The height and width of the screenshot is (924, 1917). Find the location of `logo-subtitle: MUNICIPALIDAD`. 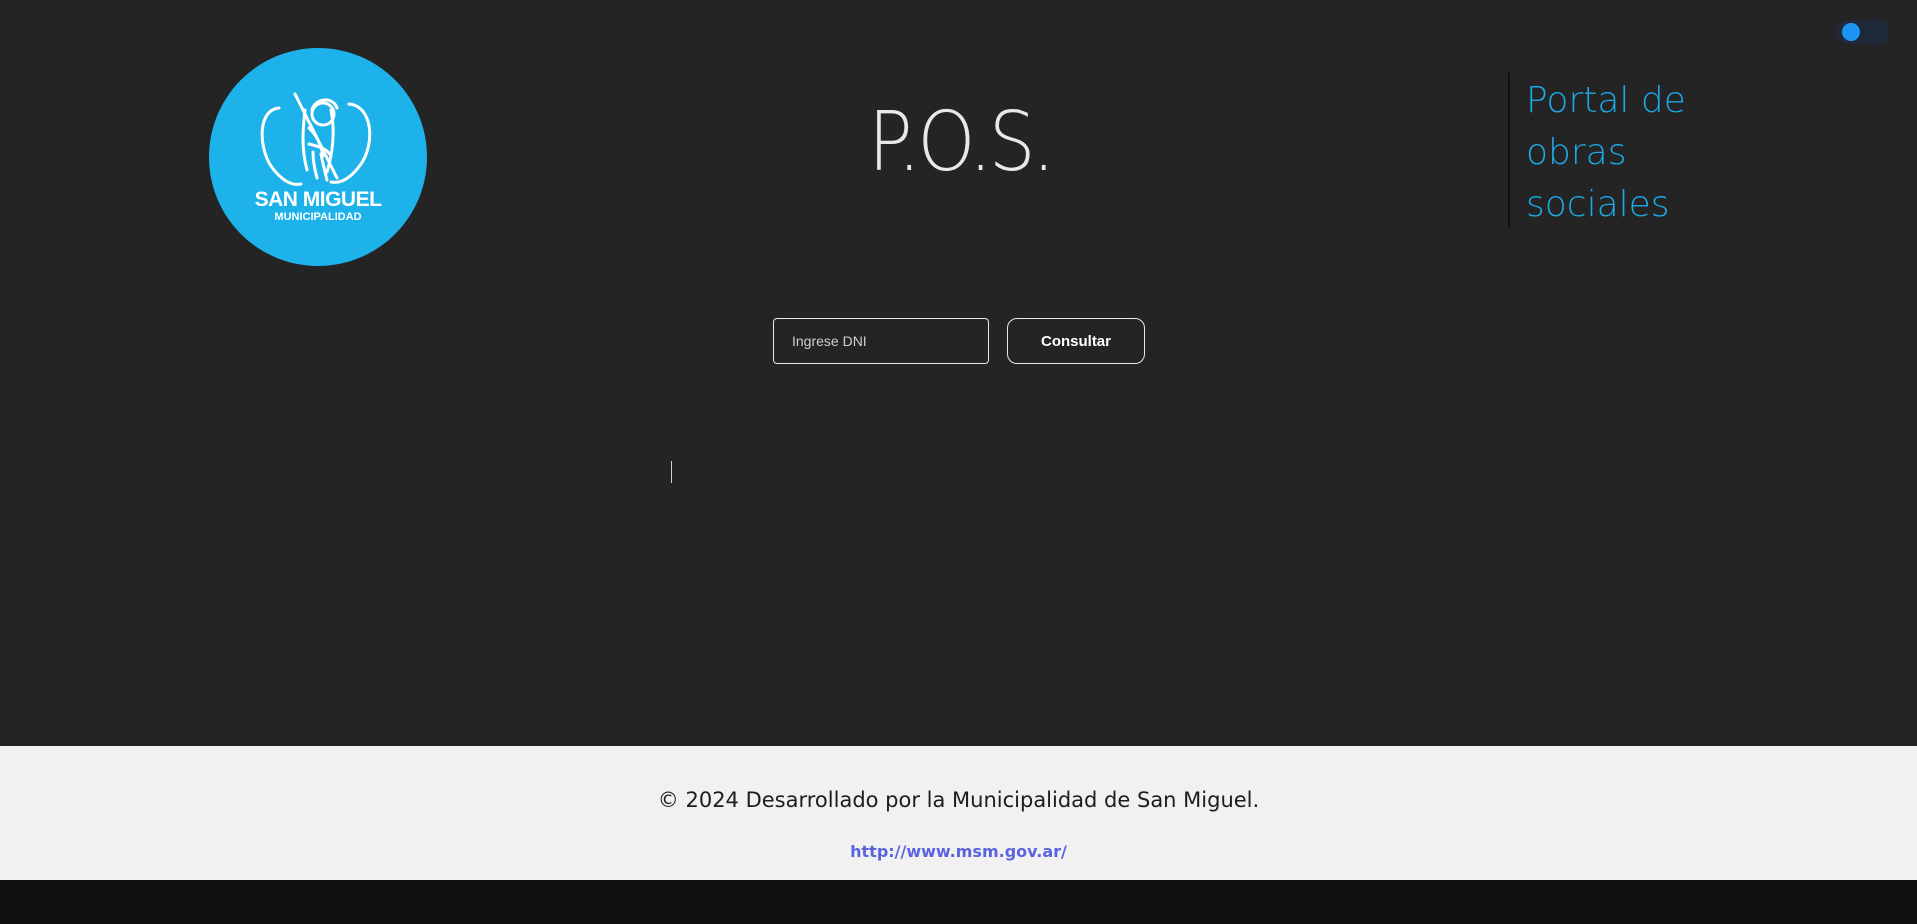

logo-subtitle: MUNICIPALIDAD is located at coordinates (318, 217).